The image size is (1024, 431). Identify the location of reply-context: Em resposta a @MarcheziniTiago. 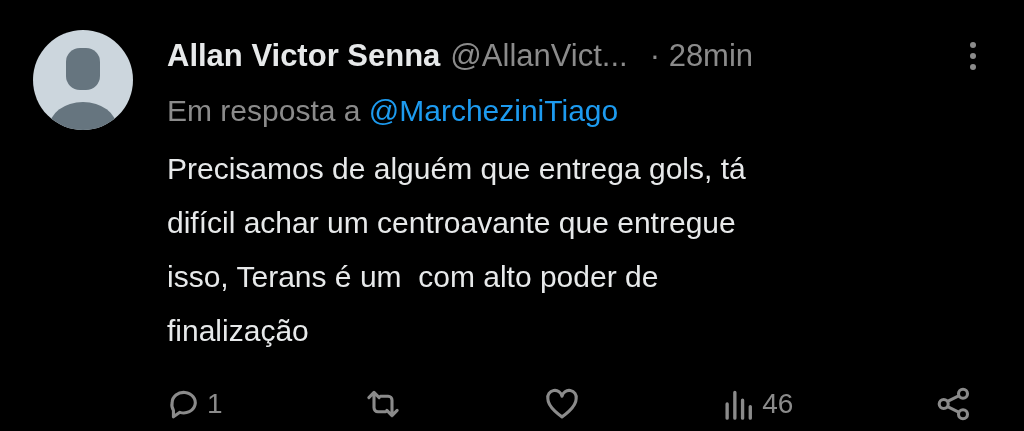
(393, 111).